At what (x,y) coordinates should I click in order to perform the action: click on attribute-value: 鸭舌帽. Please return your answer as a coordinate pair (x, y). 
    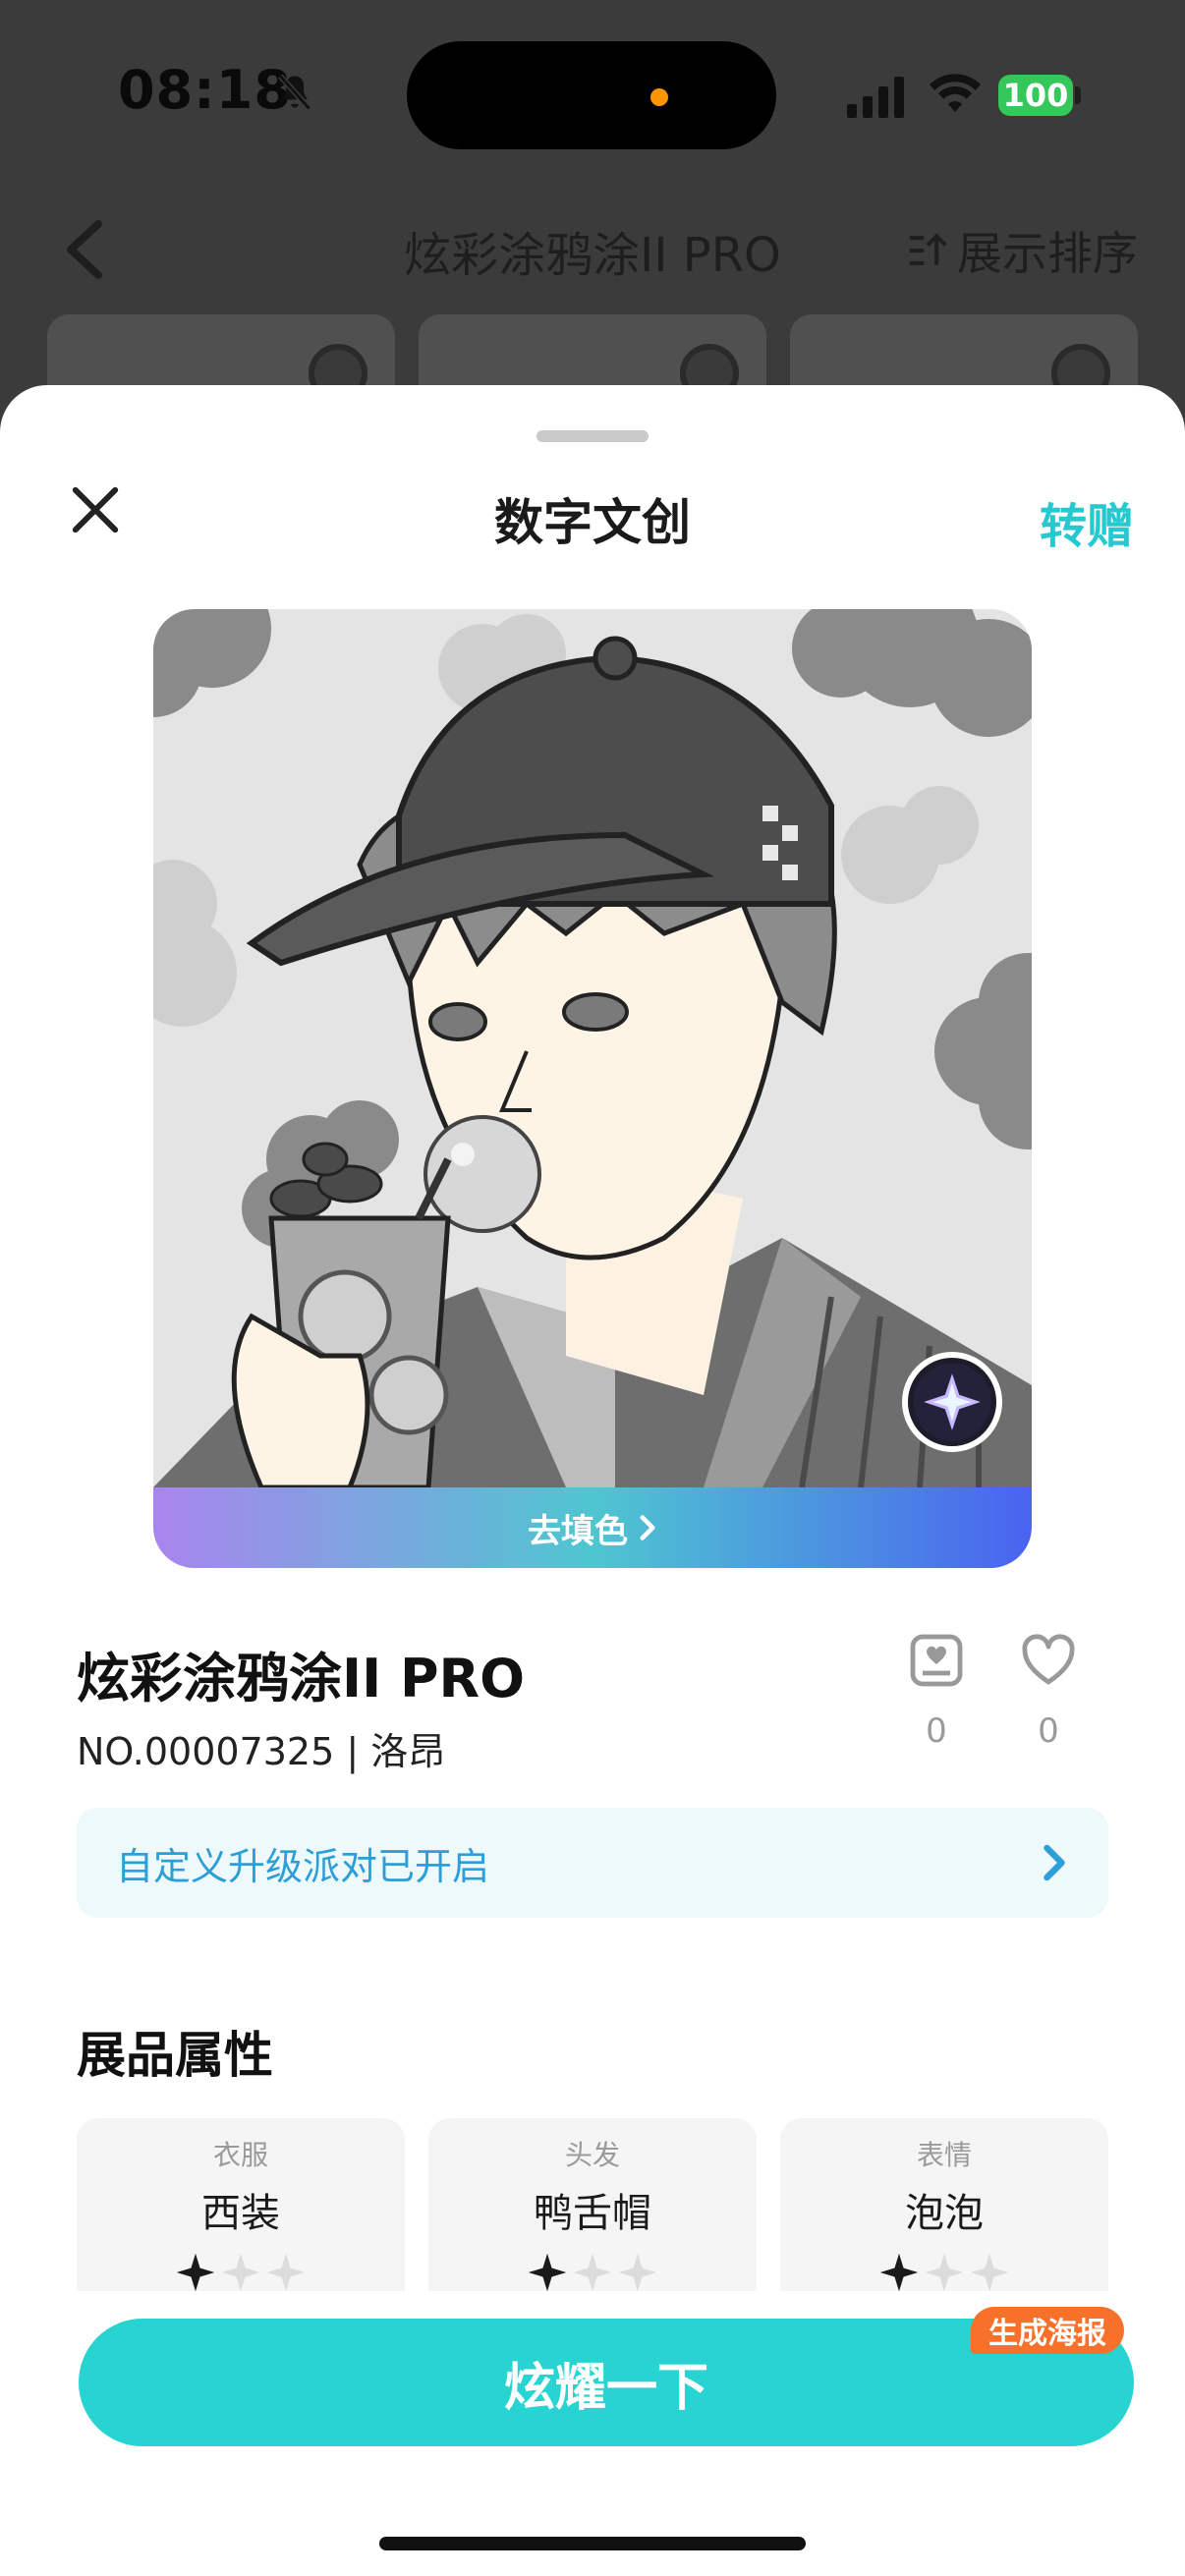
    Looking at the image, I should click on (592, 2213).